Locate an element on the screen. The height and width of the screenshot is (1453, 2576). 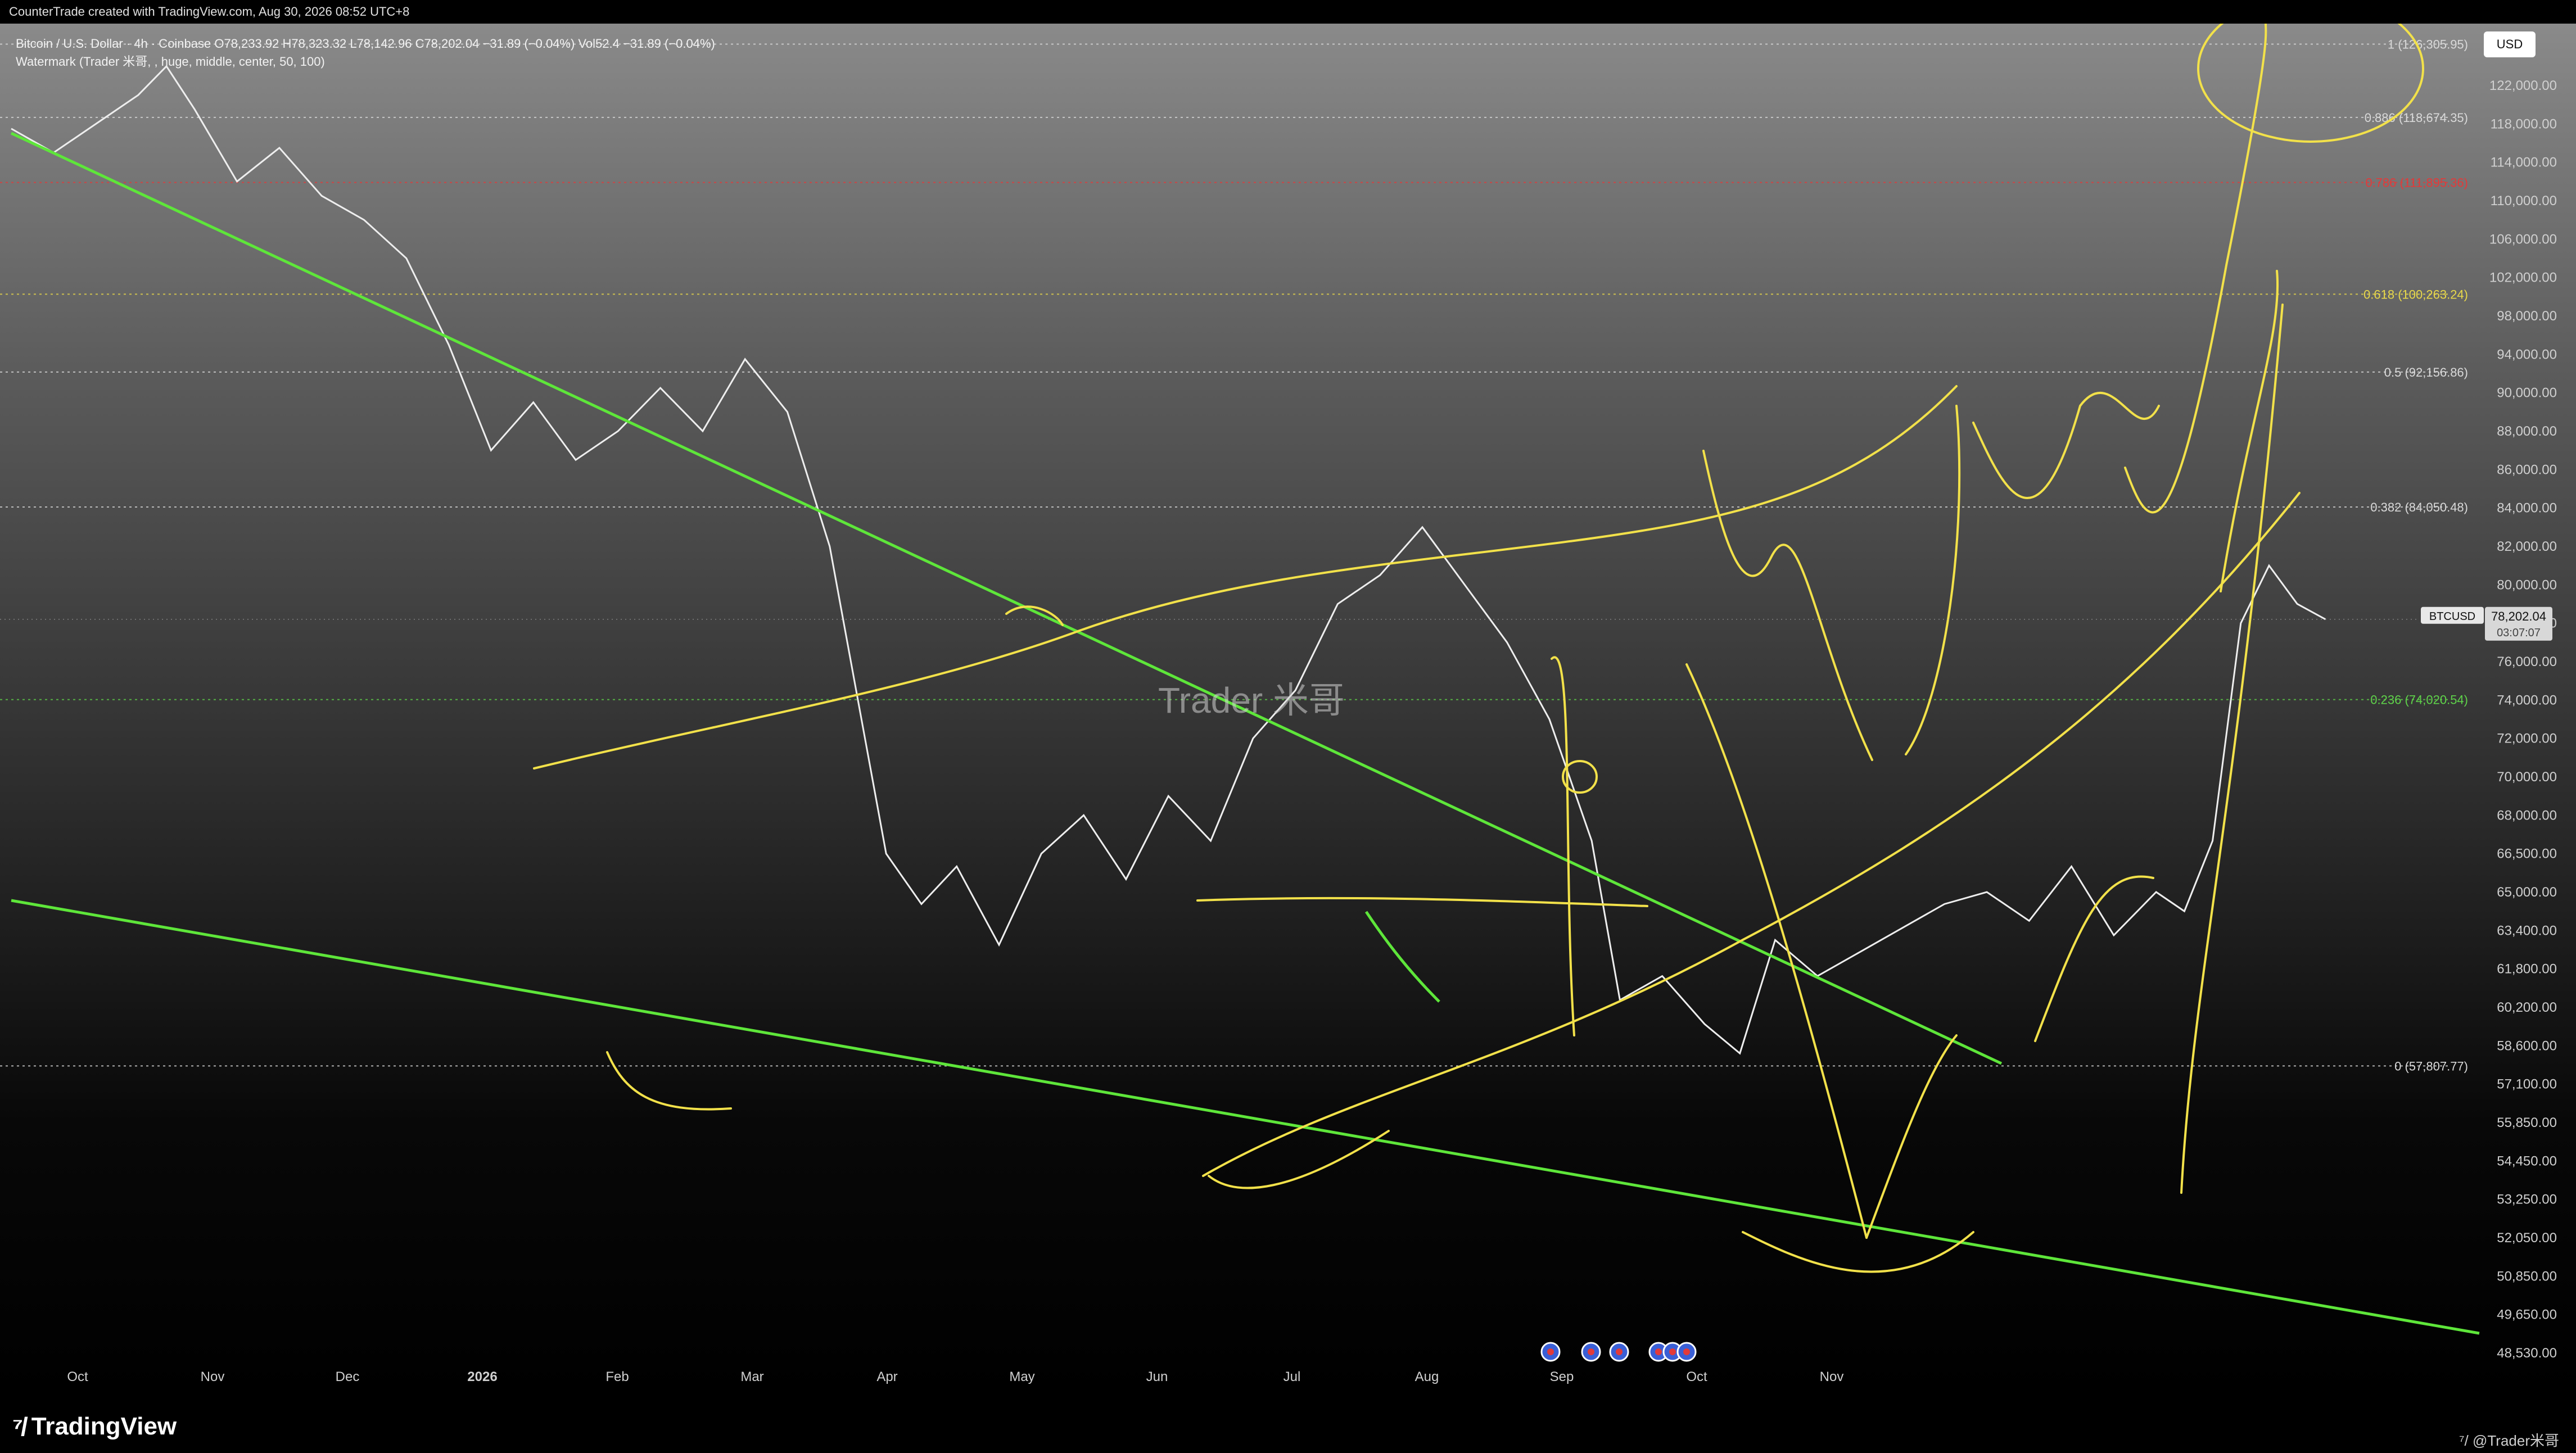
y-tick-label: 114,000.00 is located at coordinates (2524, 162).